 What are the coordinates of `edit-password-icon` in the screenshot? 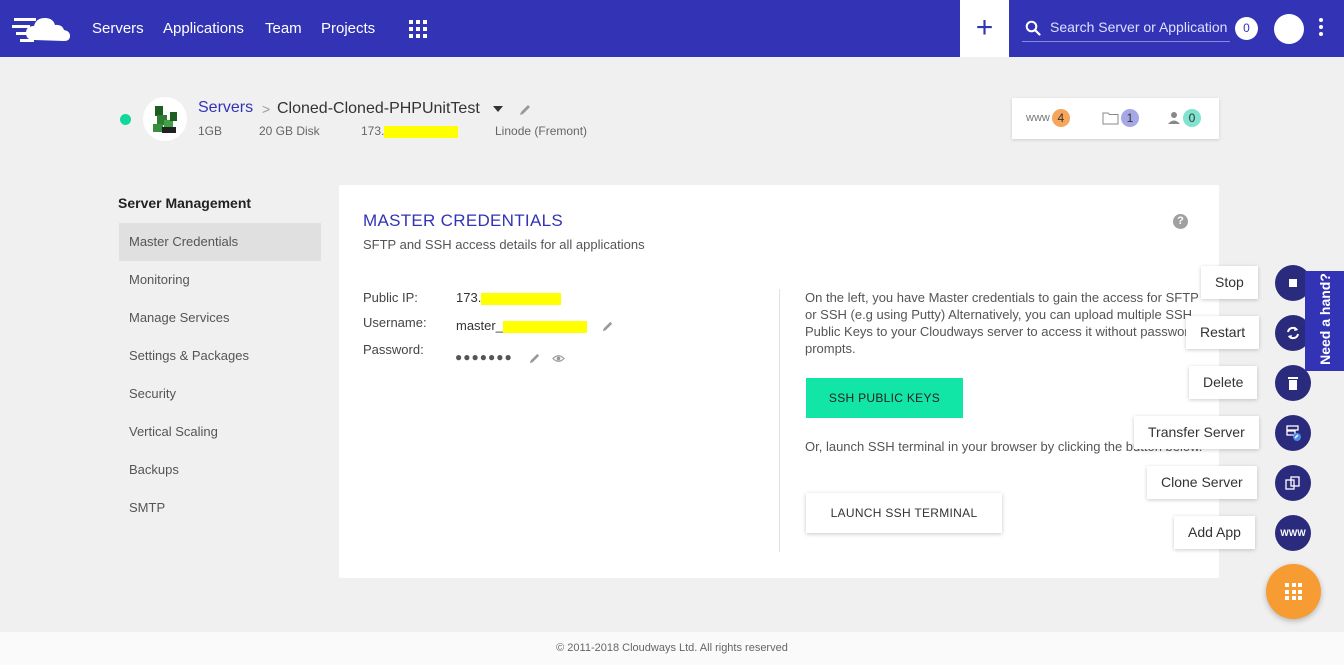 It's located at (534, 358).